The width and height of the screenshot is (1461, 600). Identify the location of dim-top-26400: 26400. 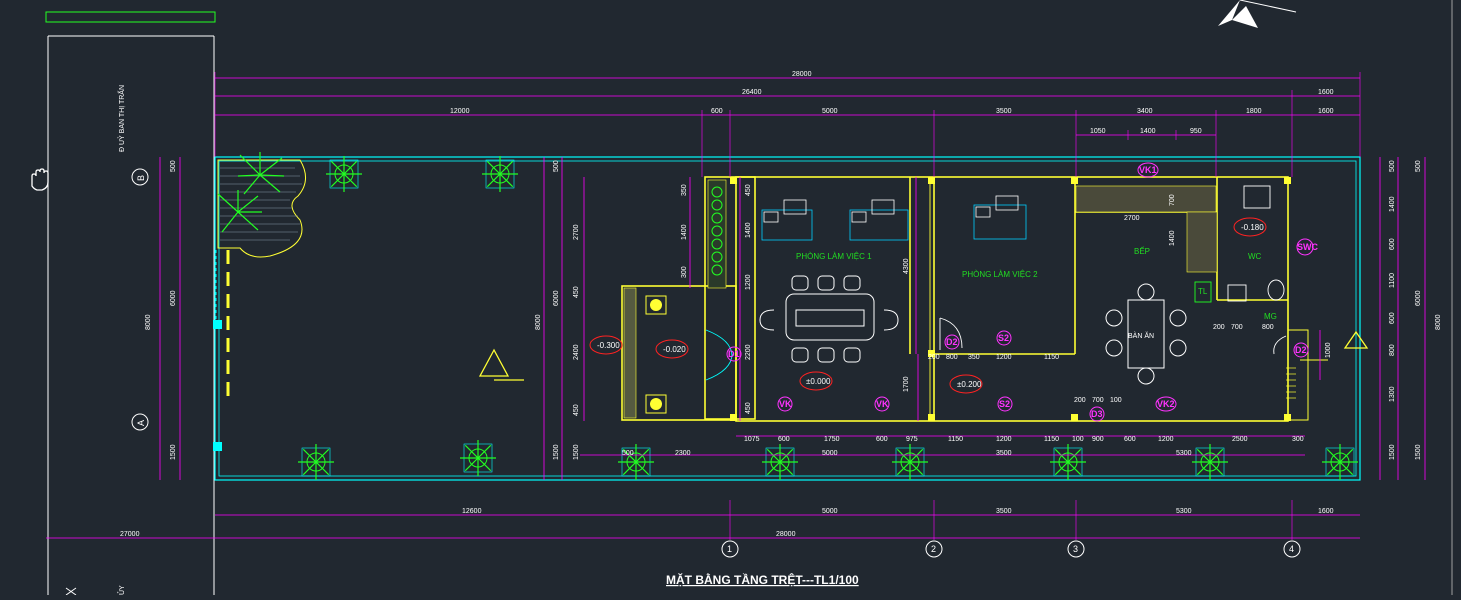
(752, 92).